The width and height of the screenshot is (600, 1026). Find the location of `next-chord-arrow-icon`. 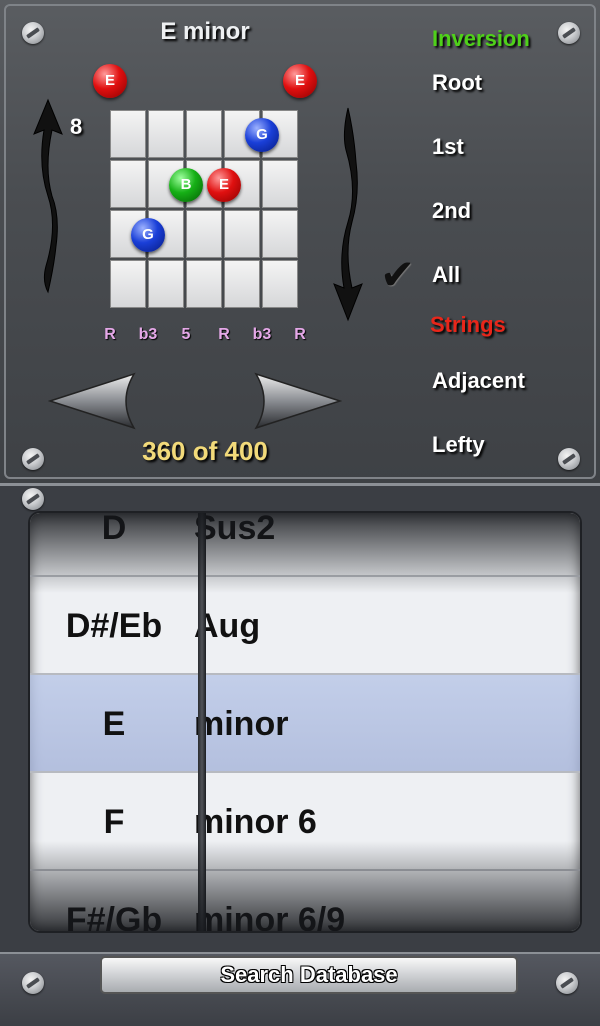

next-chord-arrow-icon is located at coordinates (297, 401).